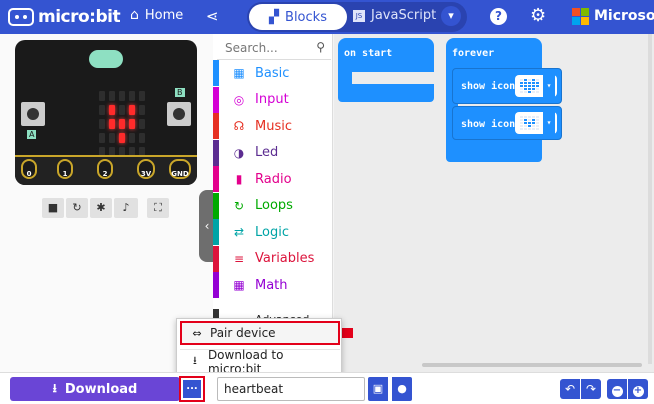 The height and width of the screenshot is (404, 654). What do you see at coordinates (33, 114) in the screenshot?
I see `button-a` at bounding box center [33, 114].